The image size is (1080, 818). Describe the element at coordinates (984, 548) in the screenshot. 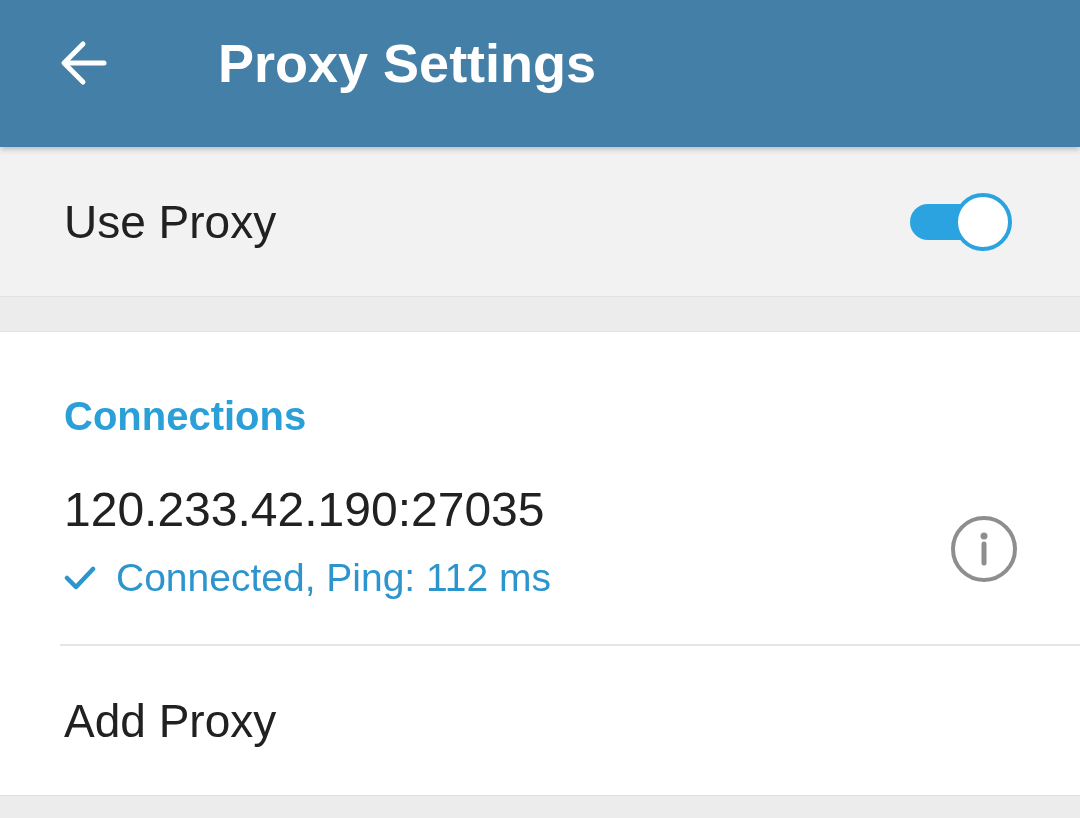

I see `info-icon` at that location.